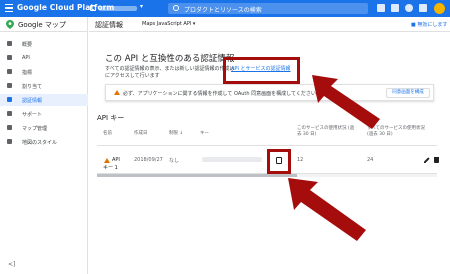 The image size is (450, 274). What do you see at coordinates (268, 8) in the screenshot?
I see `search-input: プロダクトとリソースの検索` at bounding box center [268, 8].